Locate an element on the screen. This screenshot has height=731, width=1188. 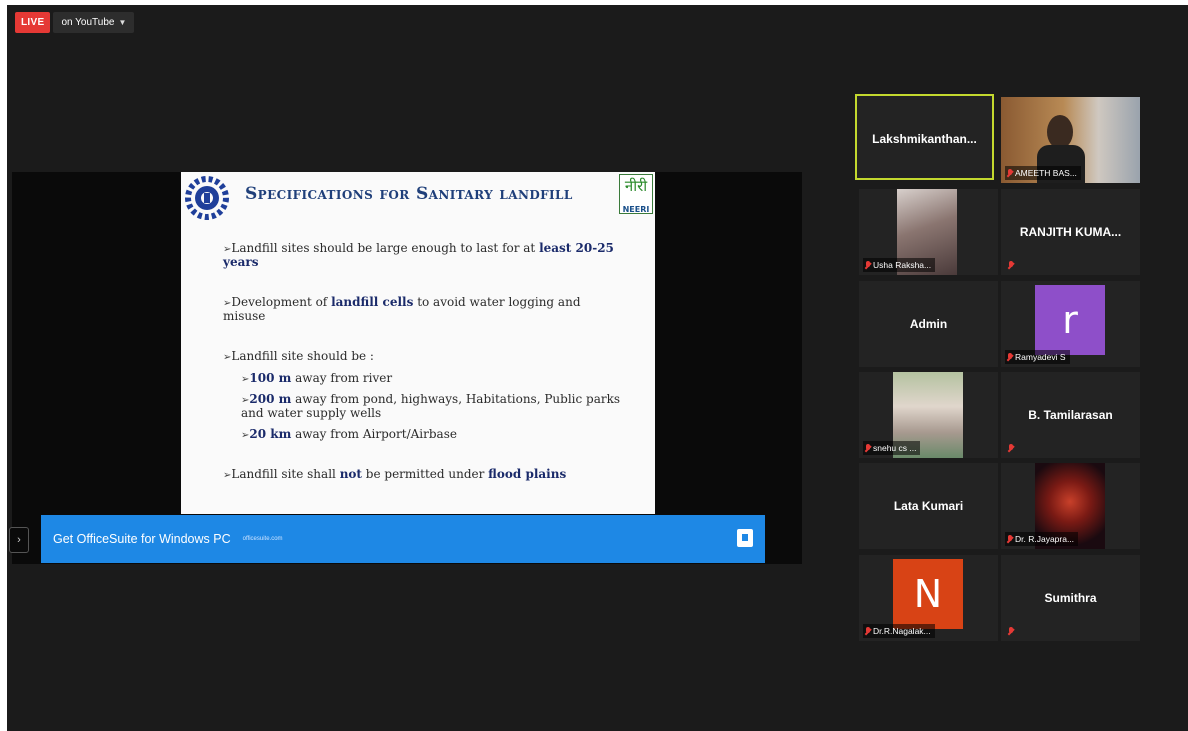
slide-bullet: ➢Landfill site should be : is located at coordinates (298, 356).